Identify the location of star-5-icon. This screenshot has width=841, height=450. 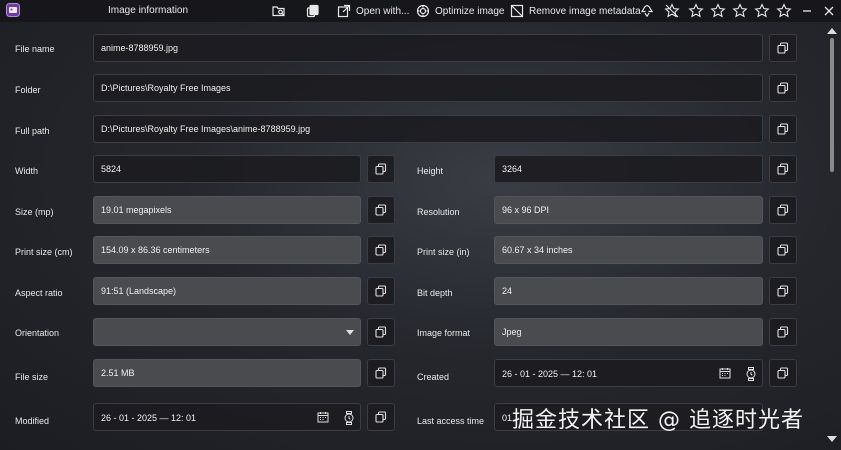
(784, 12).